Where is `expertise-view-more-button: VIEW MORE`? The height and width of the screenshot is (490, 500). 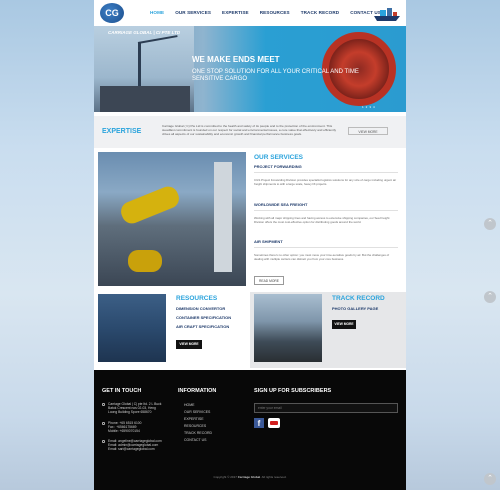 expertise-view-more-button: VIEW MORE is located at coordinates (368, 131).